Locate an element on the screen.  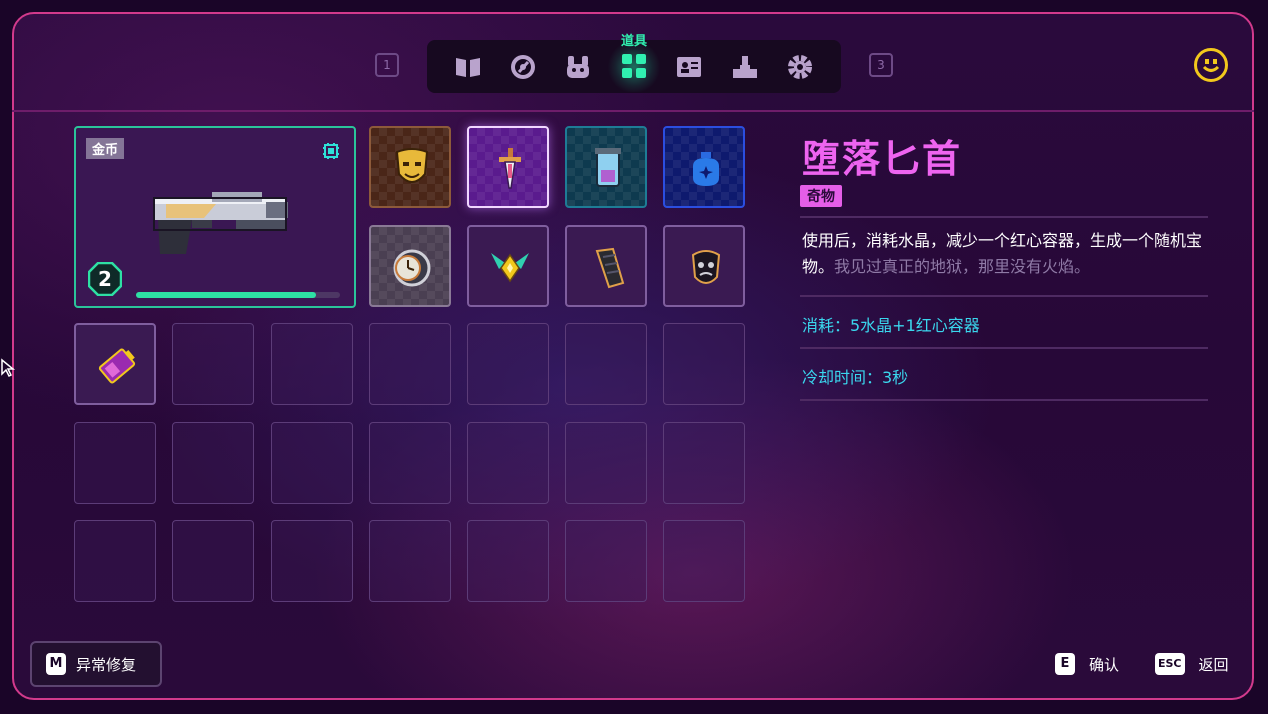
tab-book-icon is located at coordinates (468, 67).